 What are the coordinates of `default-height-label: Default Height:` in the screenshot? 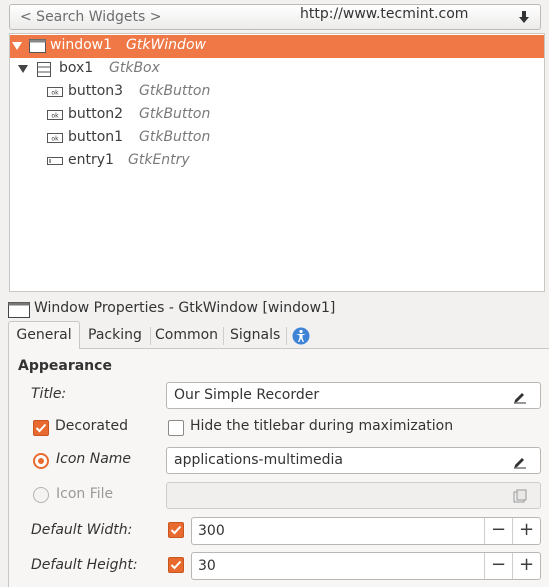 It's located at (84, 565).